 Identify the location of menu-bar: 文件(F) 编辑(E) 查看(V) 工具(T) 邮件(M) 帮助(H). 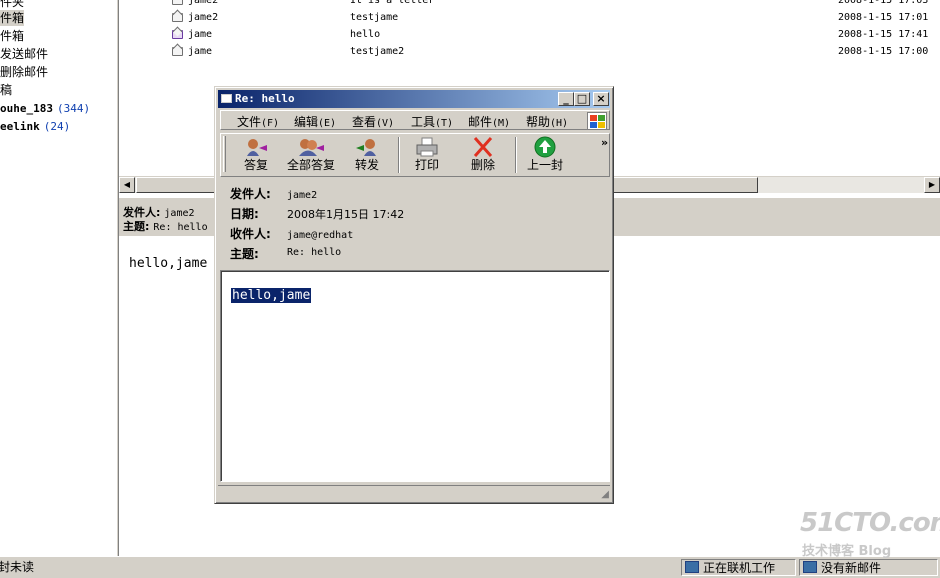
(415, 120).